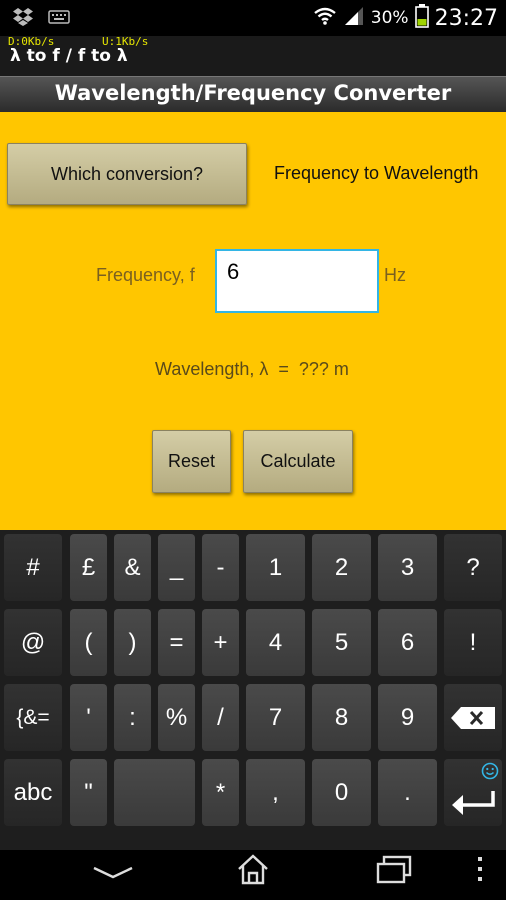 This screenshot has height=900, width=506. Describe the element at coordinates (33, 642) in the screenshot. I see `key-at: @` at that location.